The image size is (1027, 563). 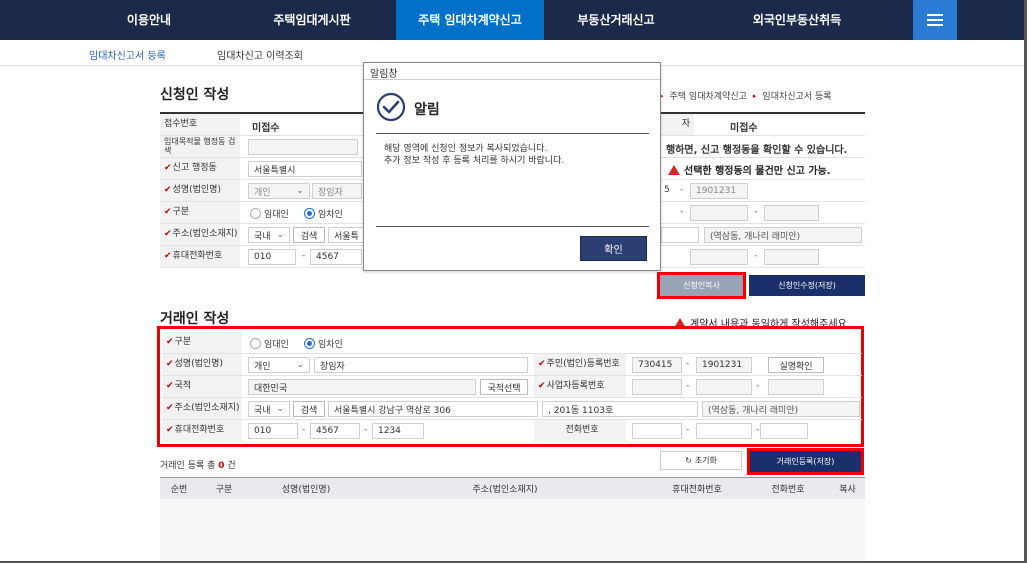 What do you see at coordinates (744, 128) in the screenshot?
I see `receipt-right-value: 미접수` at bounding box center [744, 128].